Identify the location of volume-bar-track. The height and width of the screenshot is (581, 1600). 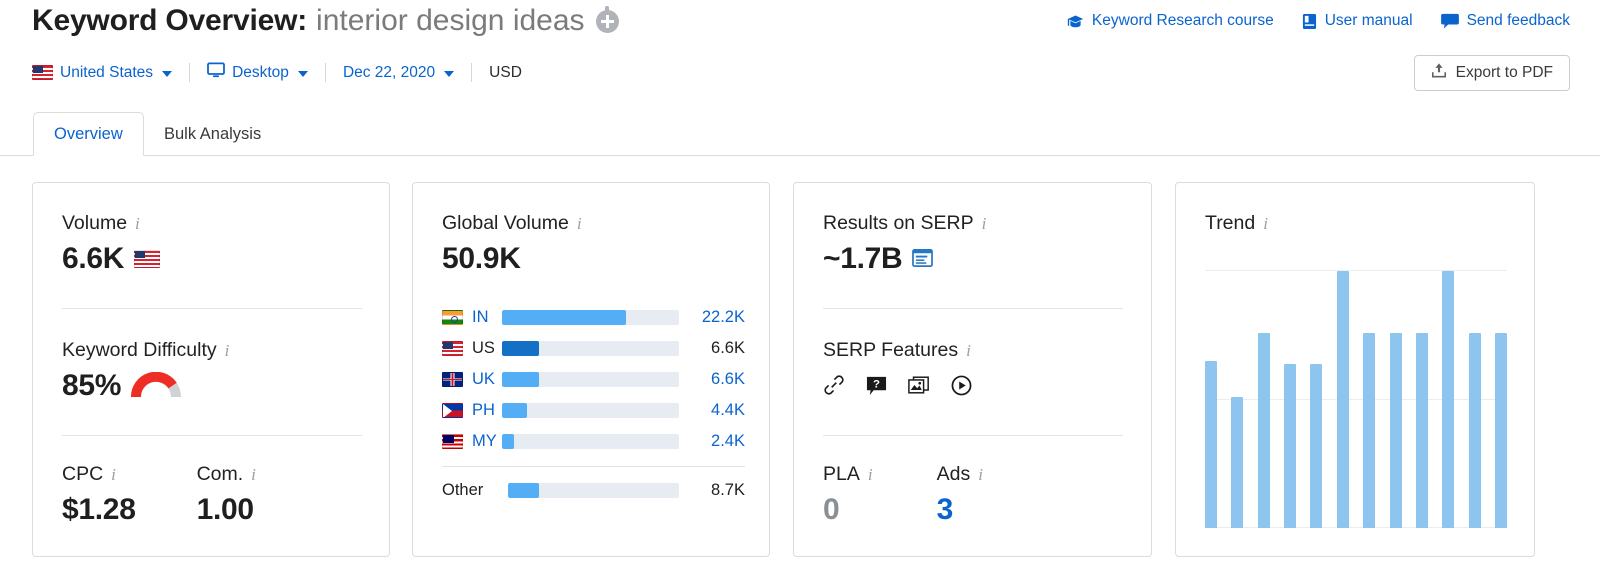
(593, 490).